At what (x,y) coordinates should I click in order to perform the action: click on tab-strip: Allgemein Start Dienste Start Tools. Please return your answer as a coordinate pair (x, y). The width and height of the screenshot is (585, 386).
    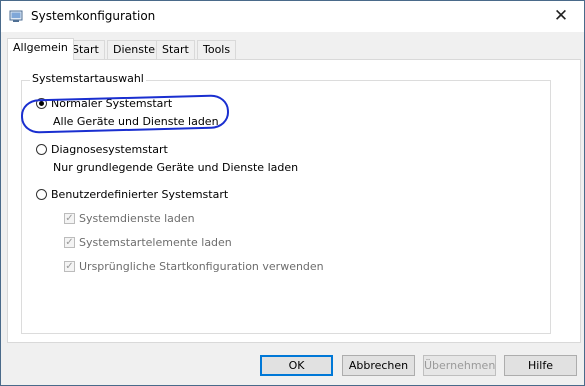
    Looking at the image, I should click on (294, 49).